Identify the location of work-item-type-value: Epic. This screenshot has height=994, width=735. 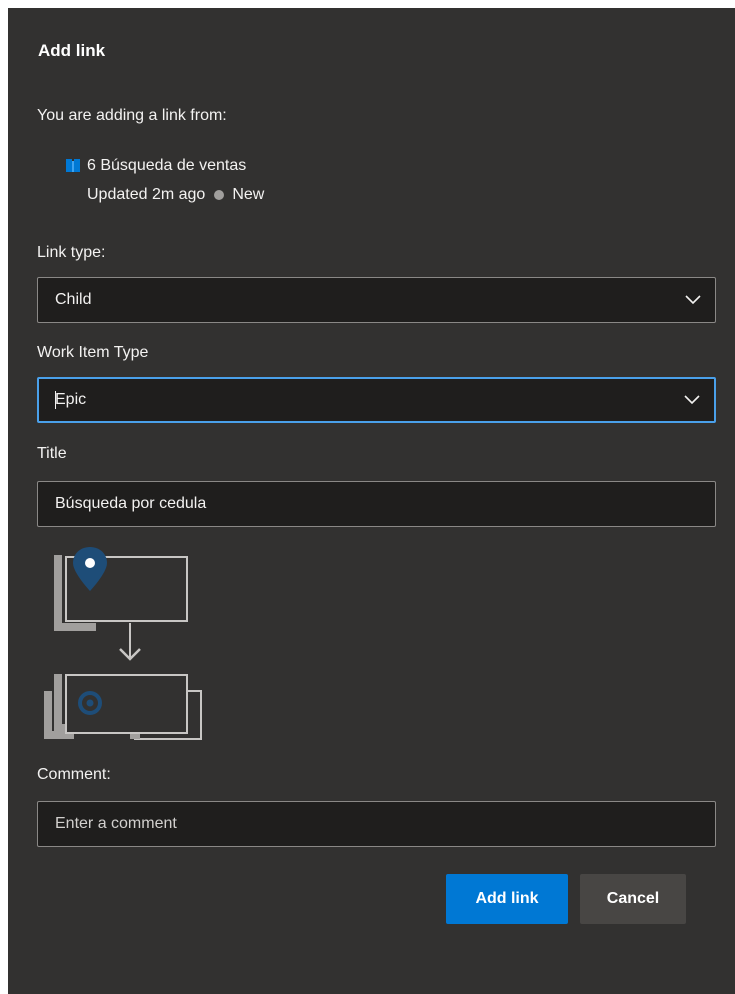
(71, 399).